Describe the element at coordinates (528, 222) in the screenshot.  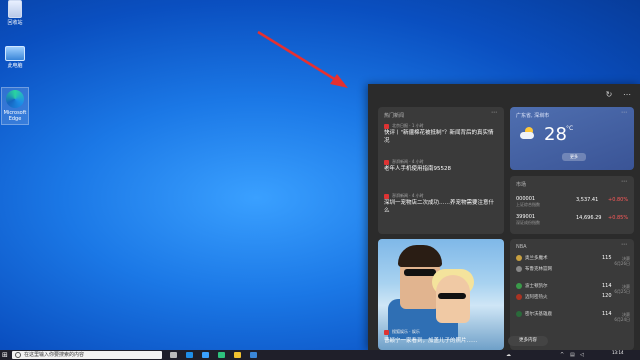
I see `stock-name: 深证成份指数` at that location.